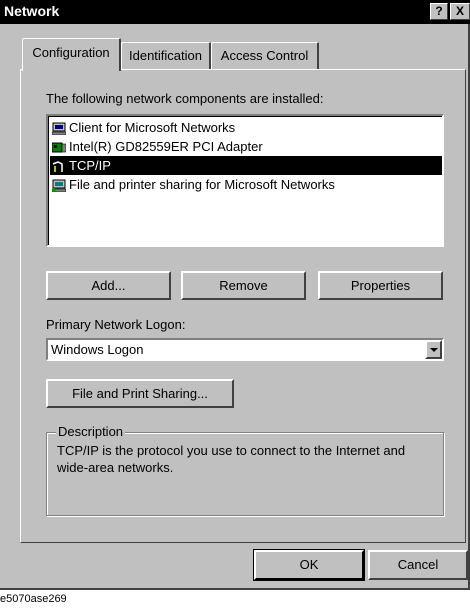 Image resolution: width=470 pixels, height=608 pixels. What do you see at coordinates (243, 285) in the screenshot?
I see `remove-button: Remove` at bounding box center [243, 285].